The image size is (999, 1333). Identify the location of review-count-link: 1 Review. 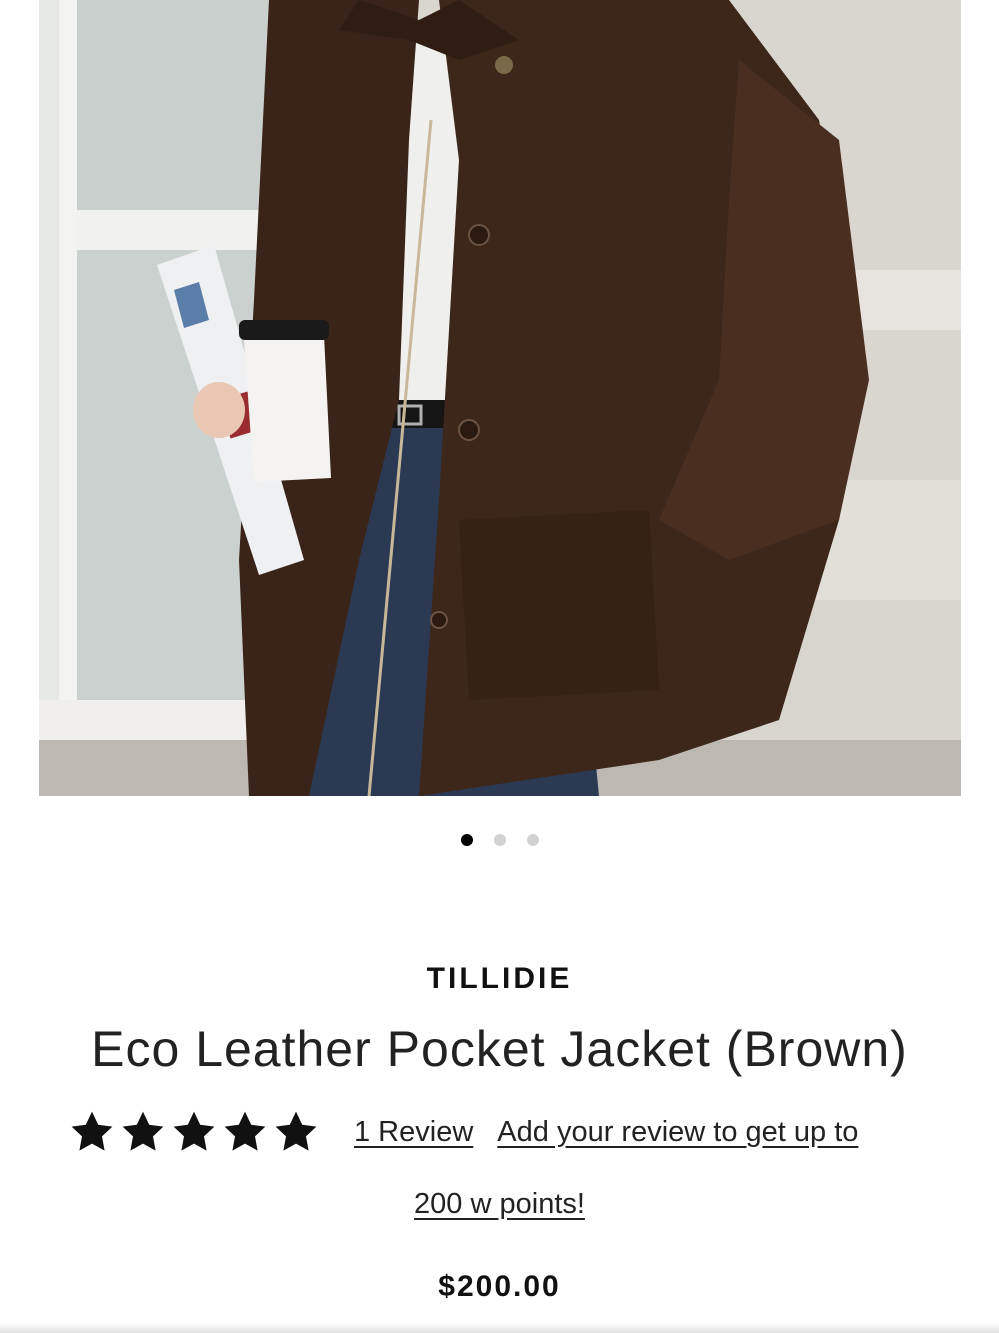
(413, 1132).